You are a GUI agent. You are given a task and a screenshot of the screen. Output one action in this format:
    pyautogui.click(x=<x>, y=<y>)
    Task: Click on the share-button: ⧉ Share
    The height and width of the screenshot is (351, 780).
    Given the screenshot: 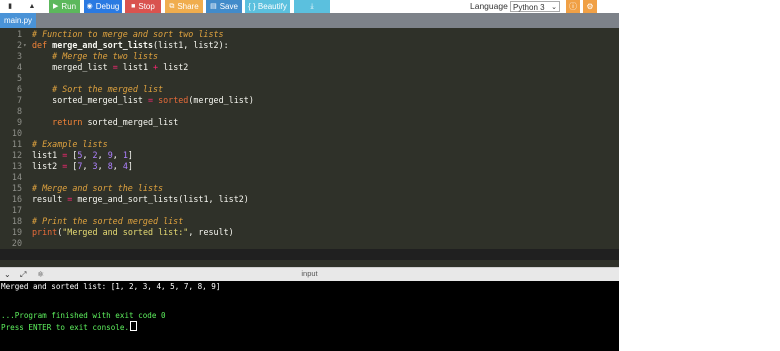 What is the action you would take?
    pyautogui.click(x=184, y=6)
    